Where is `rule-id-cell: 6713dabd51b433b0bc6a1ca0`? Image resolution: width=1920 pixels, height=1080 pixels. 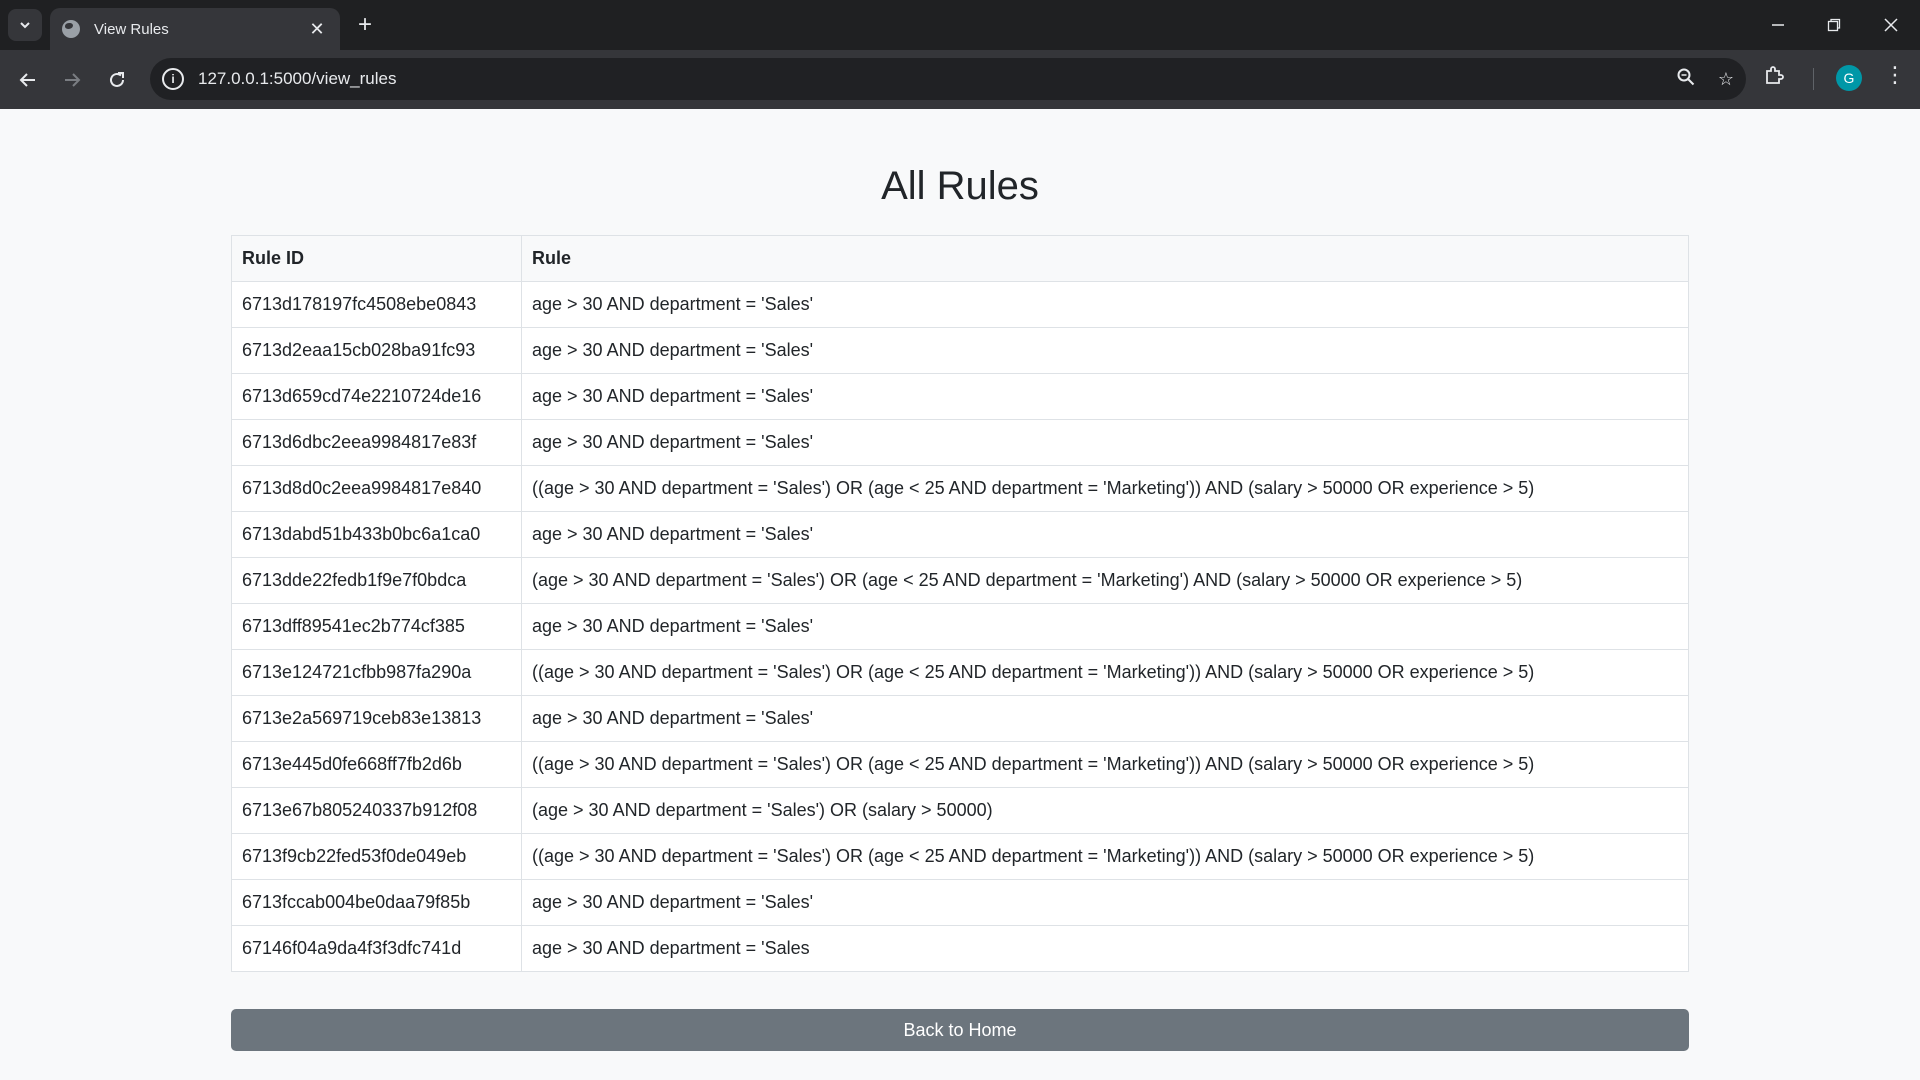
rule-id-cell: 6713dabd51b433b0bc6a1ca0 is located at coordinates (376, 534).